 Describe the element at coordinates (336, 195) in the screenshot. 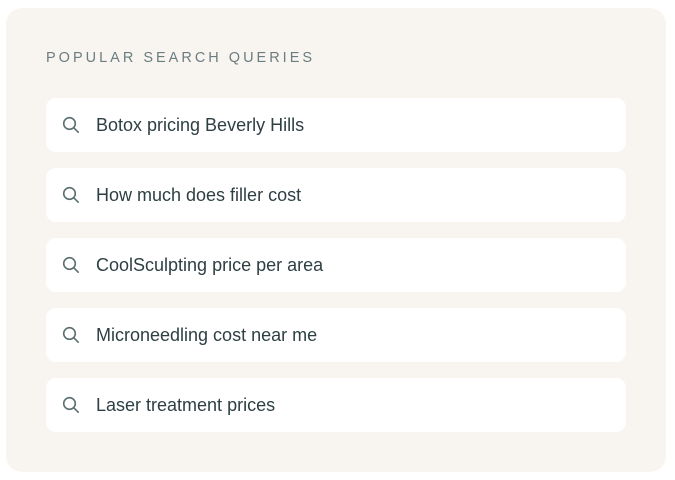

I see `query-item-filler-cost: How much does filler cost` at that location.